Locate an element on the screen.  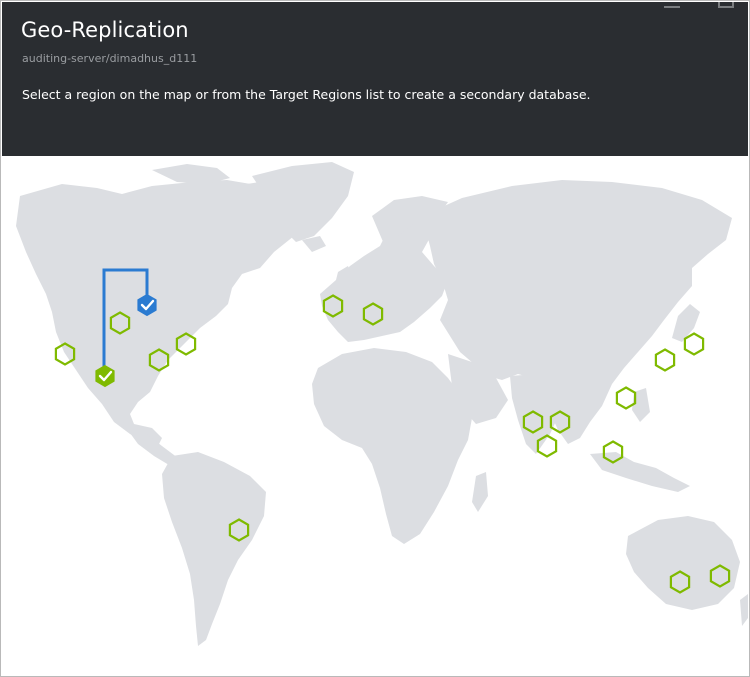
africa-landmass is located at coordinates (392, 446).